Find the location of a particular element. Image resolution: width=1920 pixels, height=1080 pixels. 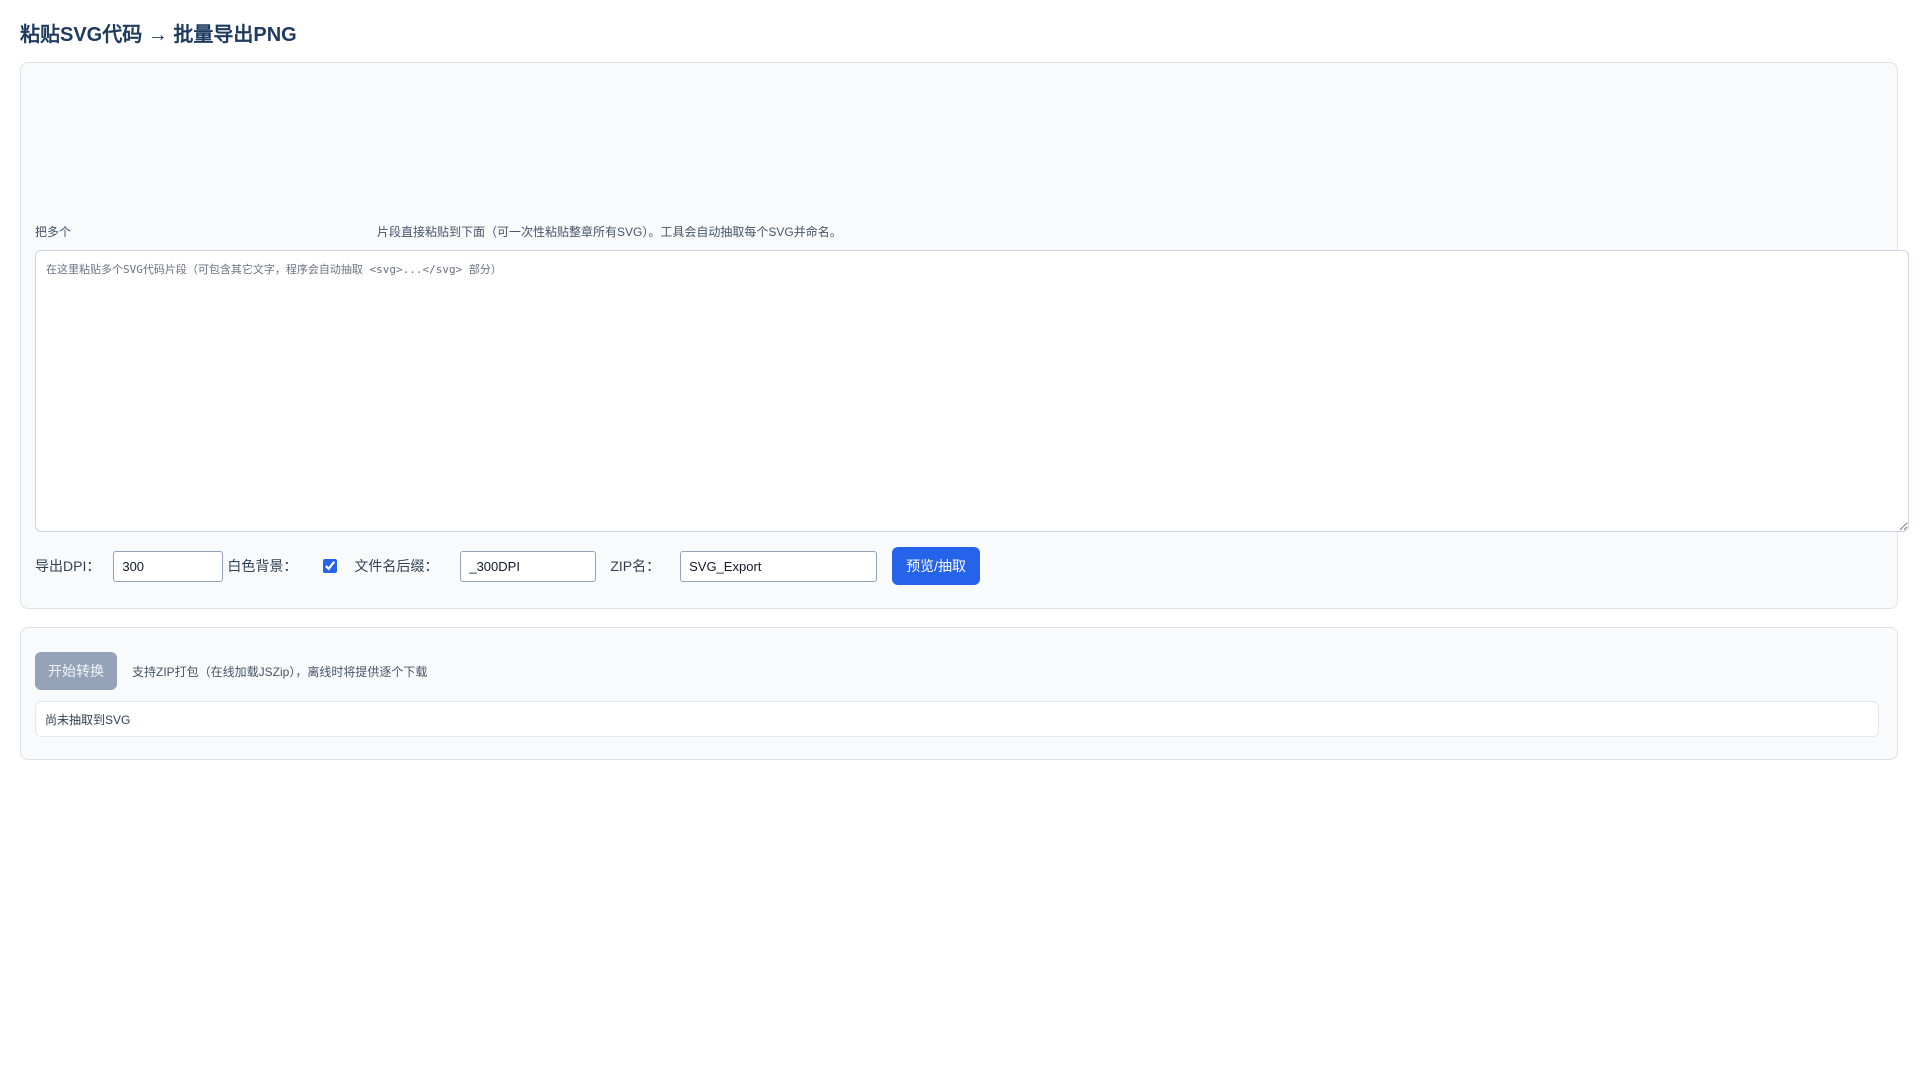

page-title: 粘贴SVG代码 → 批量导出PNG is located at coordinates (158, 35).